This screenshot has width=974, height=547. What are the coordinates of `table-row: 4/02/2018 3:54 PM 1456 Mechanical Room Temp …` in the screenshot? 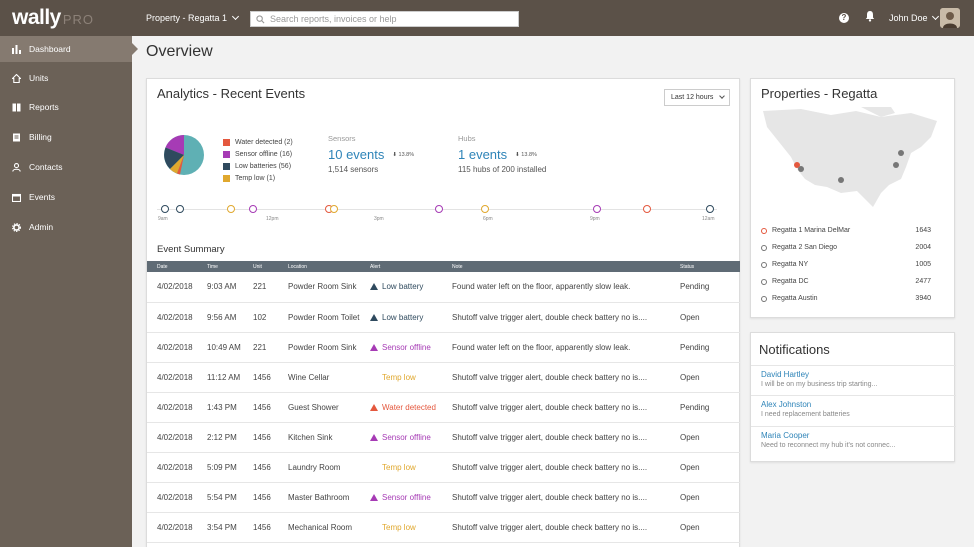 It's located at (443, 527).